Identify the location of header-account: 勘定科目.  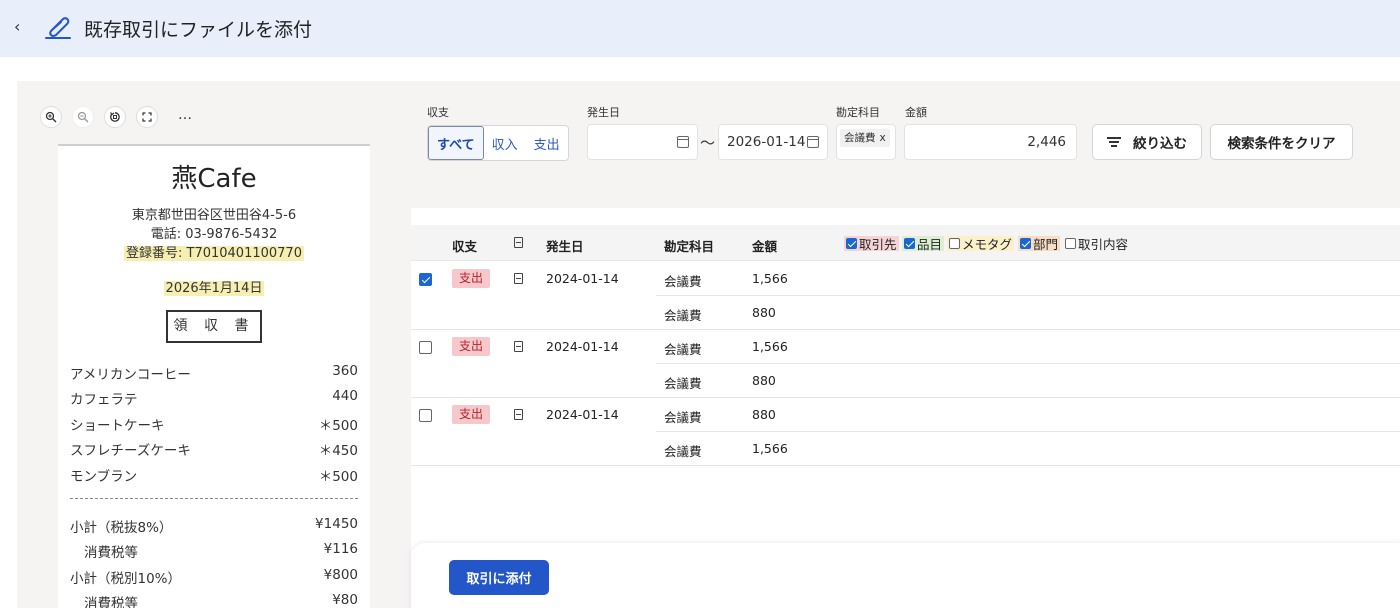
(689, 246).